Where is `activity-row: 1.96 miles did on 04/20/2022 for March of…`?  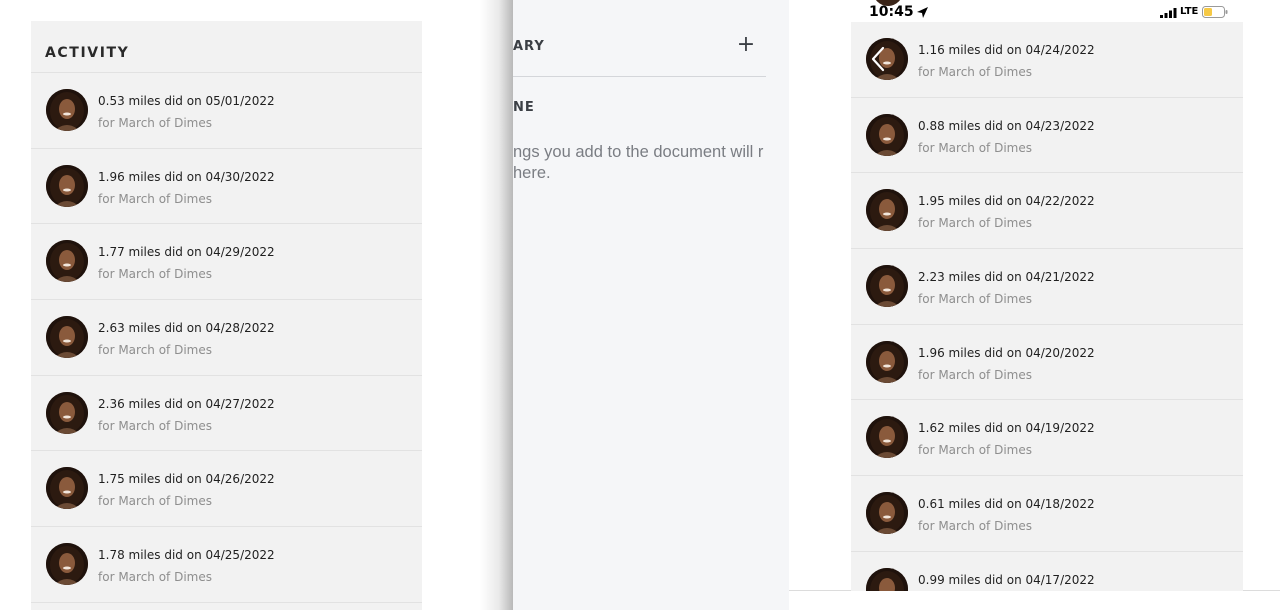
activity-row: 1.96 miles did on 04/20/2022 for March of… is located at coordinates (1047, 363).